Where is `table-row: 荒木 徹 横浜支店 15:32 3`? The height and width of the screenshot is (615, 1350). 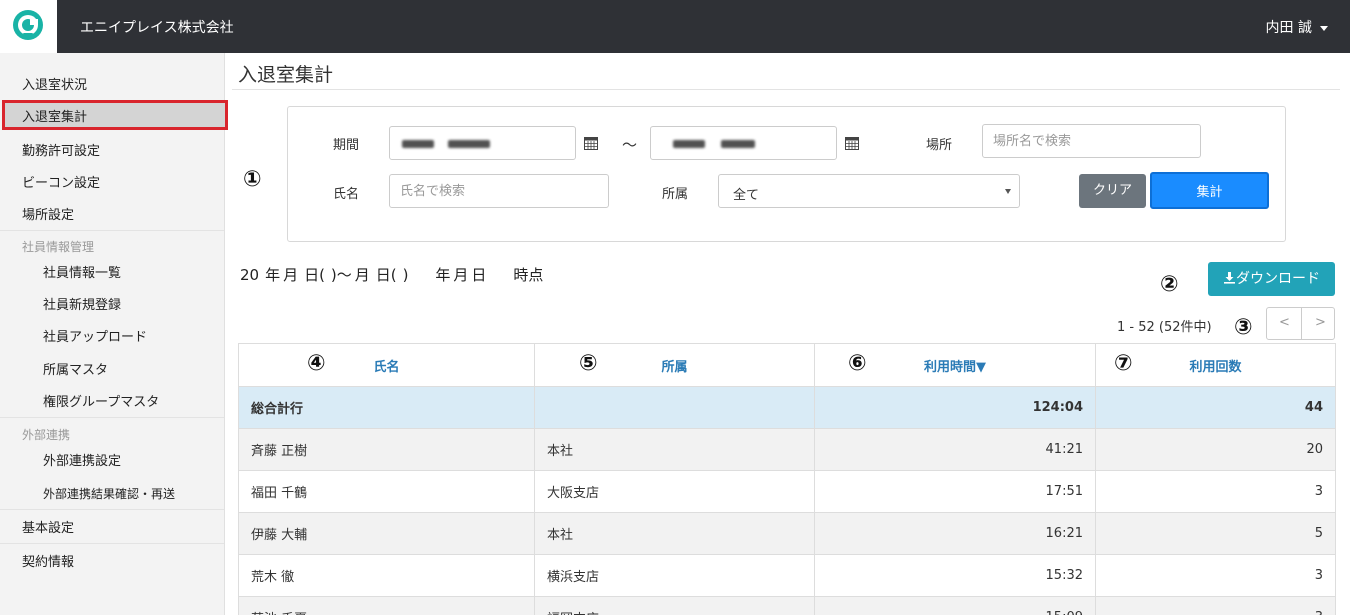
table-row: 荒木 徹 横浜支店 15:32 3 is located at coordinates (787, 575).